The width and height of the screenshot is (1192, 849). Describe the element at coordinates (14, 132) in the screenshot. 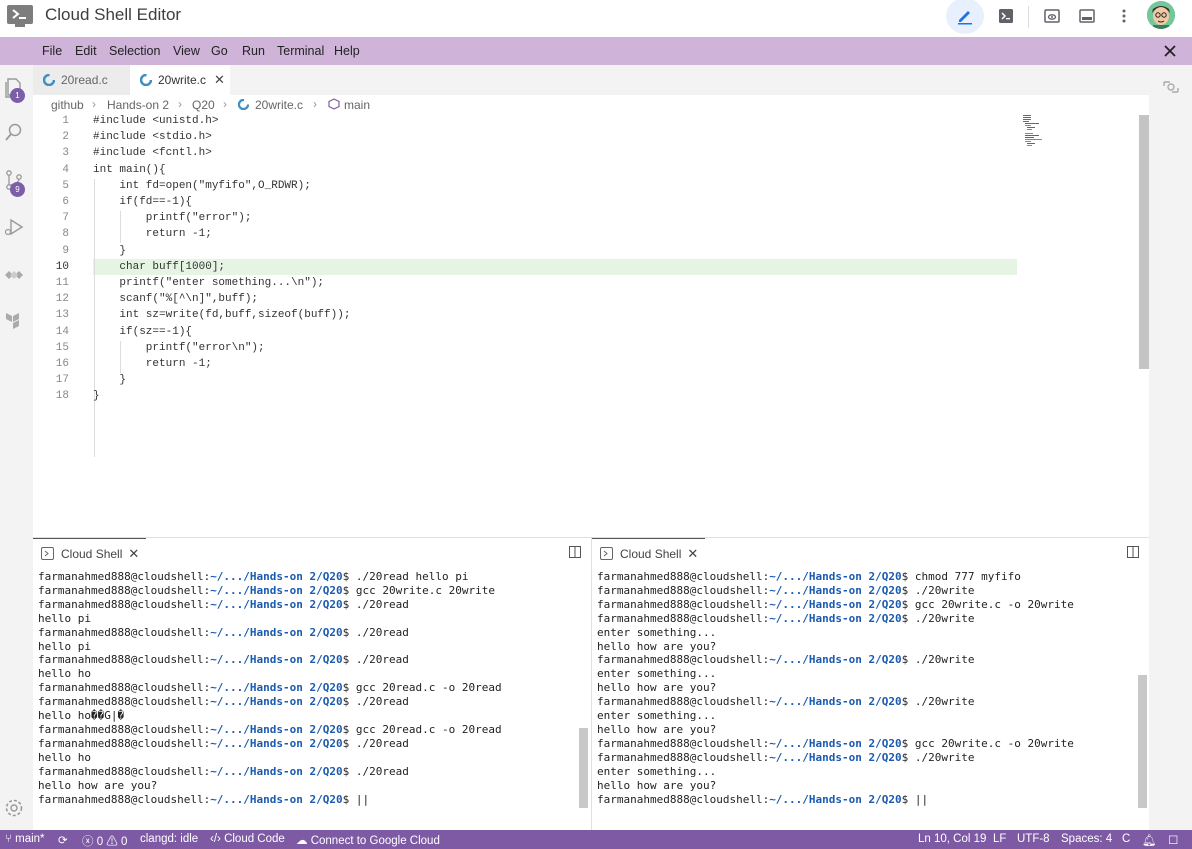

I see `search-icon` at that location.